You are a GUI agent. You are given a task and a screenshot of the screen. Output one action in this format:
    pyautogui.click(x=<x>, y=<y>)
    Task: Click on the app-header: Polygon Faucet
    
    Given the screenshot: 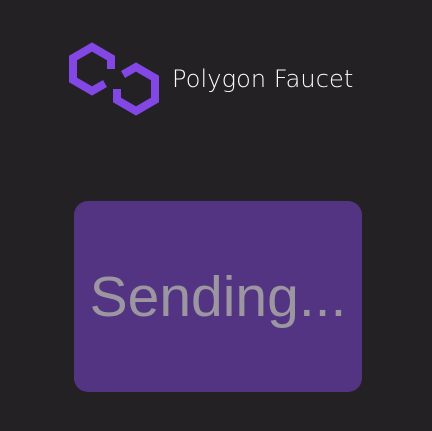 What is the action you would take?
    pyautogui.click(x=209, y=79)
    